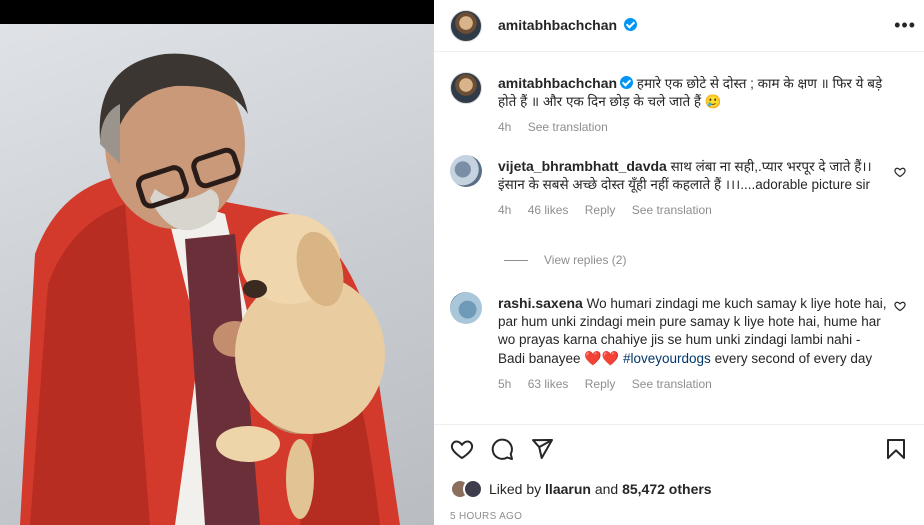 This screenshot has width=924, height=525. Describe the element at coordinates (568, 489) in the screenshot. I see `liker-username: llaarun` at that location.